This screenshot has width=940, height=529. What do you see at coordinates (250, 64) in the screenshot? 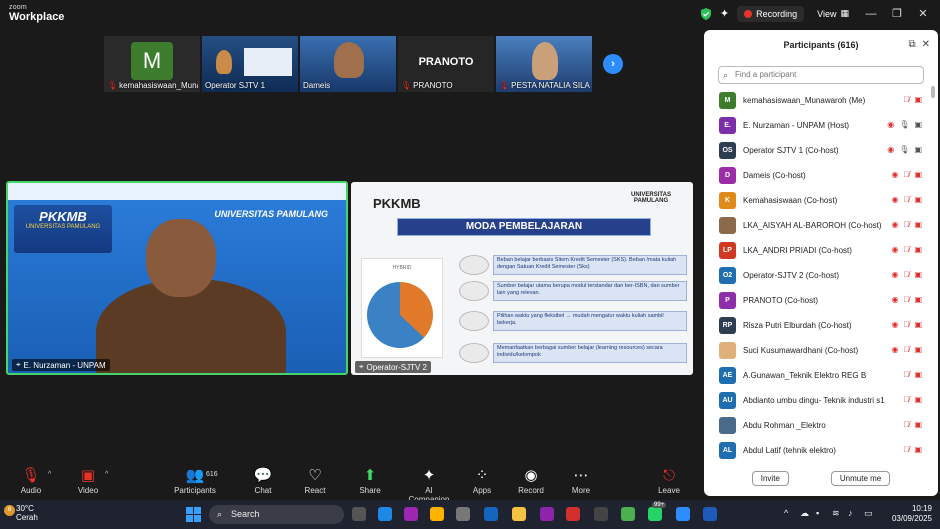
I see `thumbnail-tile: Operator SJTV 1` at bounding box center [250, 64].